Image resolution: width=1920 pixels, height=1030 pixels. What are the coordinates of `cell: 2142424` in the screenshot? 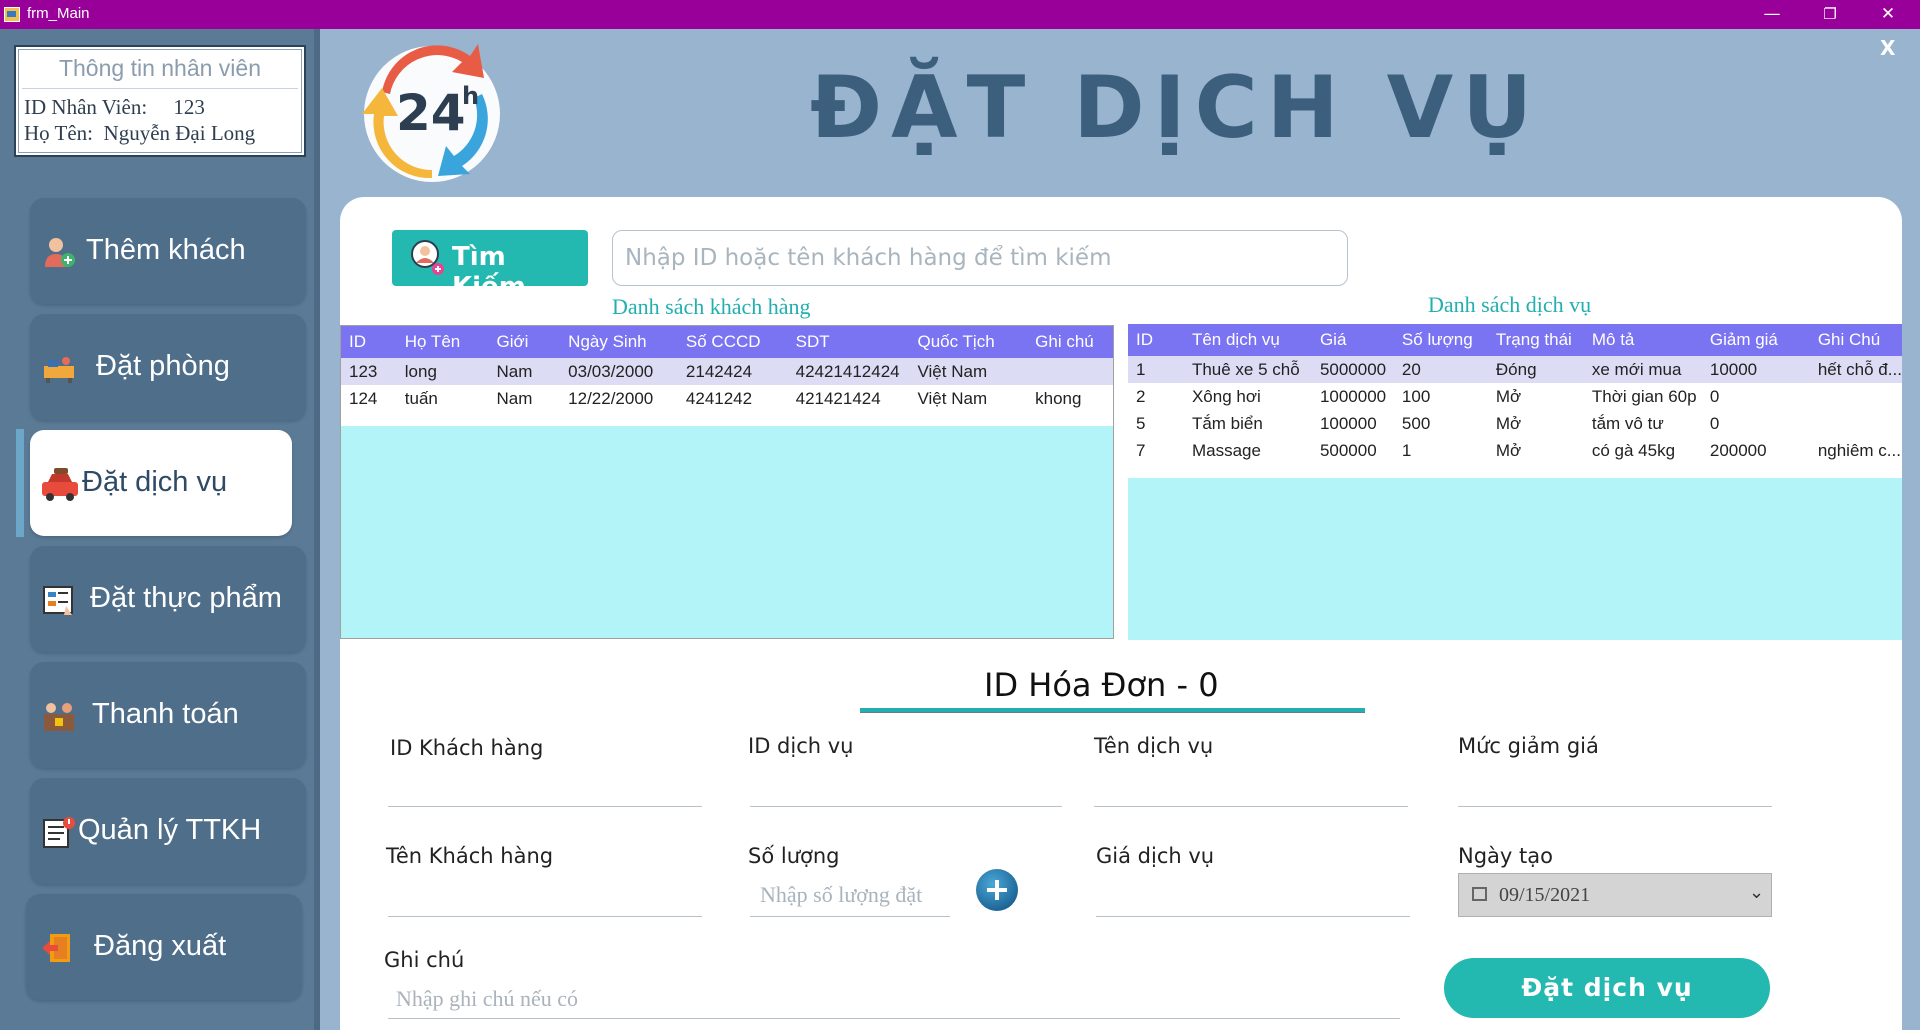 It's located at (732, 371).